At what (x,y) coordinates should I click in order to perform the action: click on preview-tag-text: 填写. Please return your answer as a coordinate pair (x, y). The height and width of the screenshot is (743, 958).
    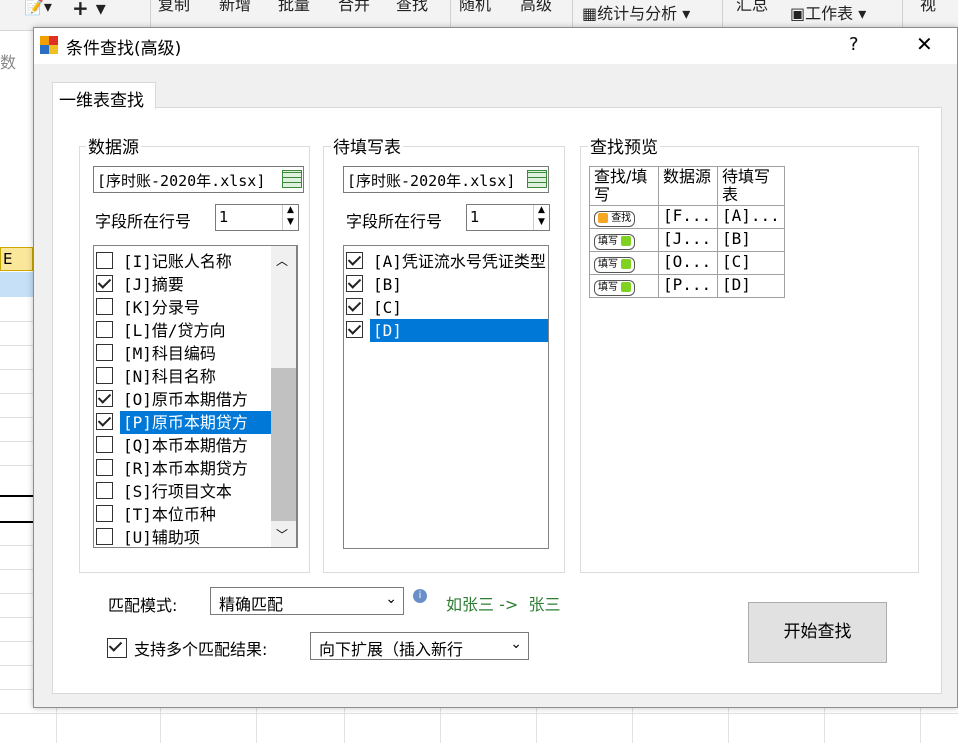
    Looking at the image, I should click on (608, 264).